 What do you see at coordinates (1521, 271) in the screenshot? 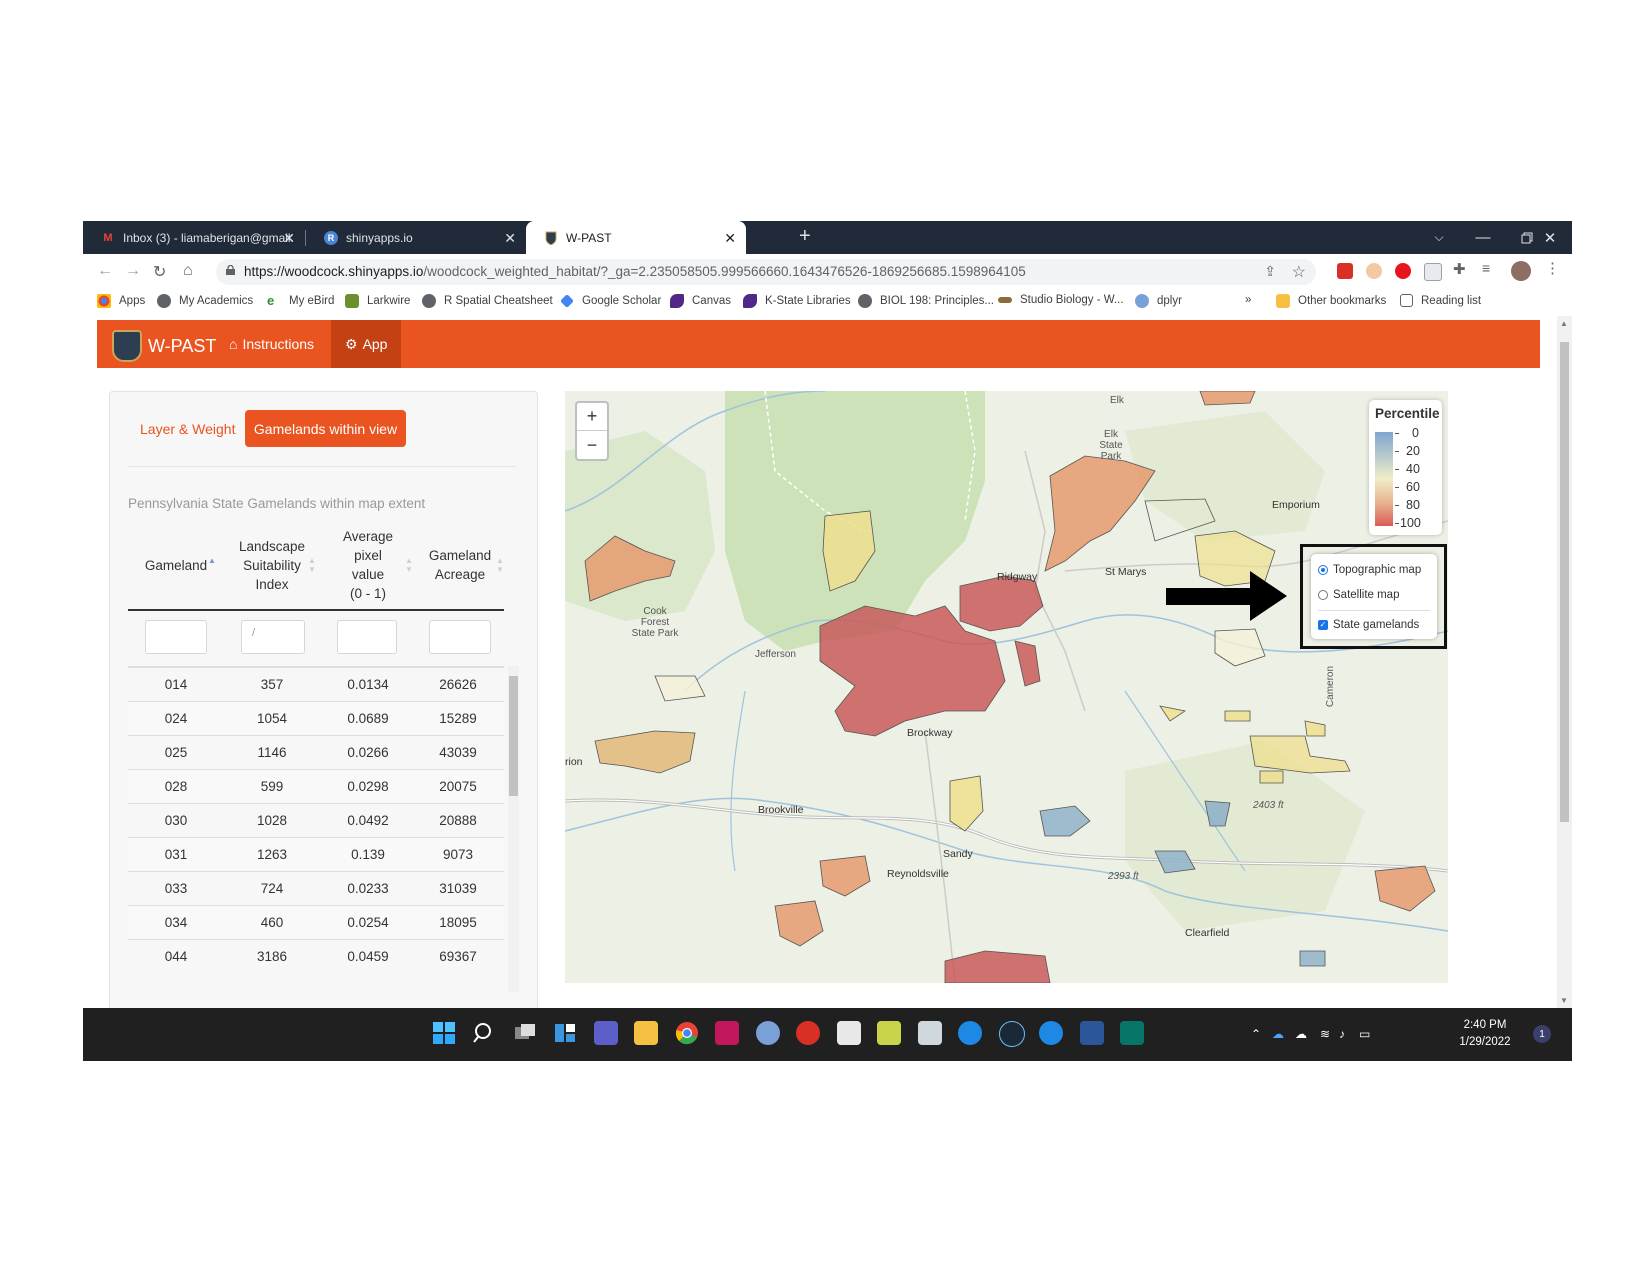
I see `avatar` at bounding box center [1521, 271].